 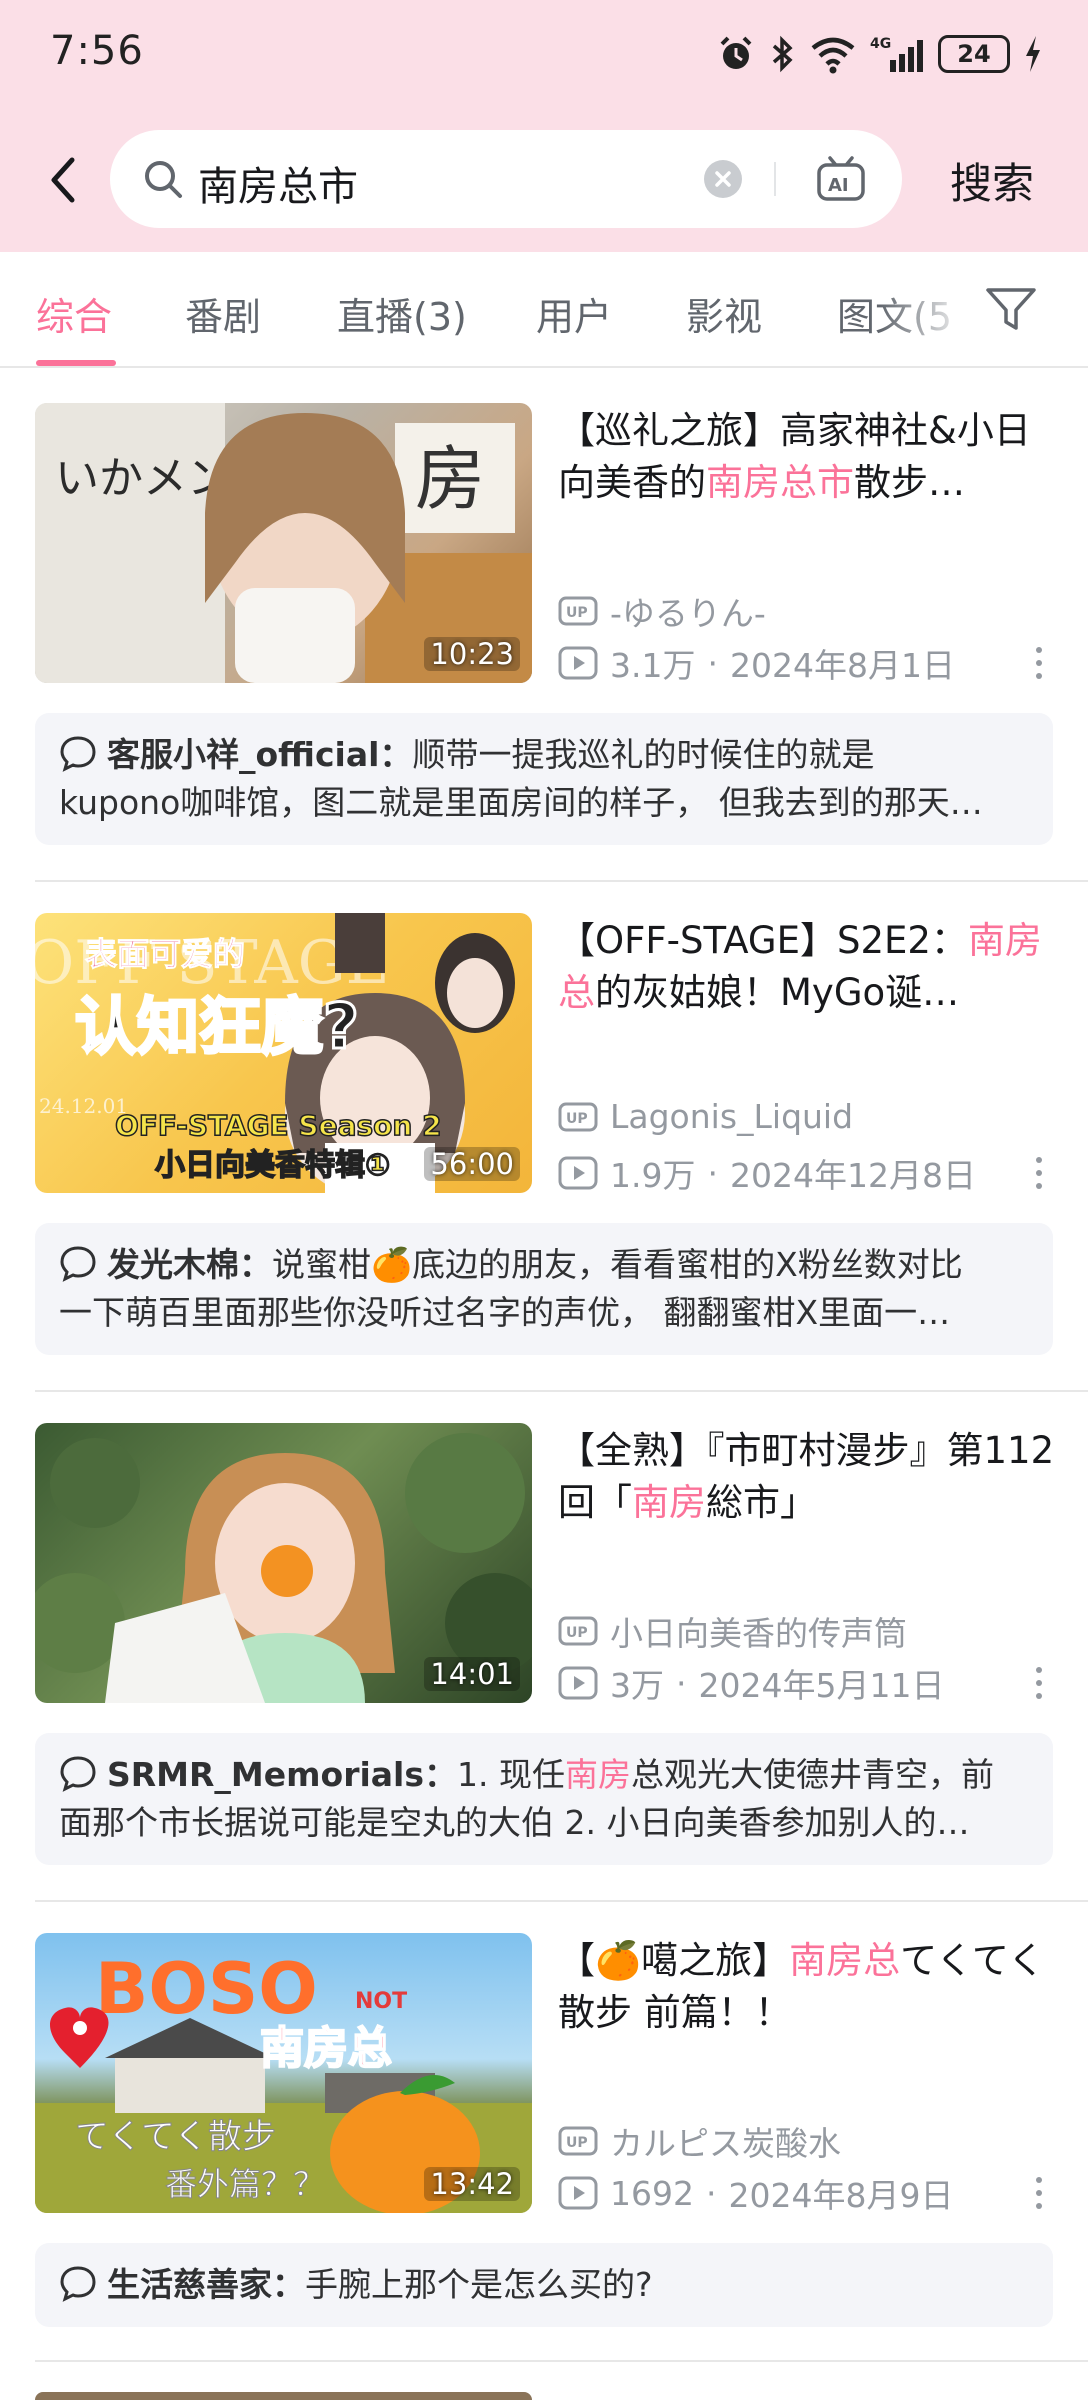 What do you see at coordinates (544, 55) in the screenshot?
I see `status-bar: 7:56 4G 24` at bounding box center [544, 55].